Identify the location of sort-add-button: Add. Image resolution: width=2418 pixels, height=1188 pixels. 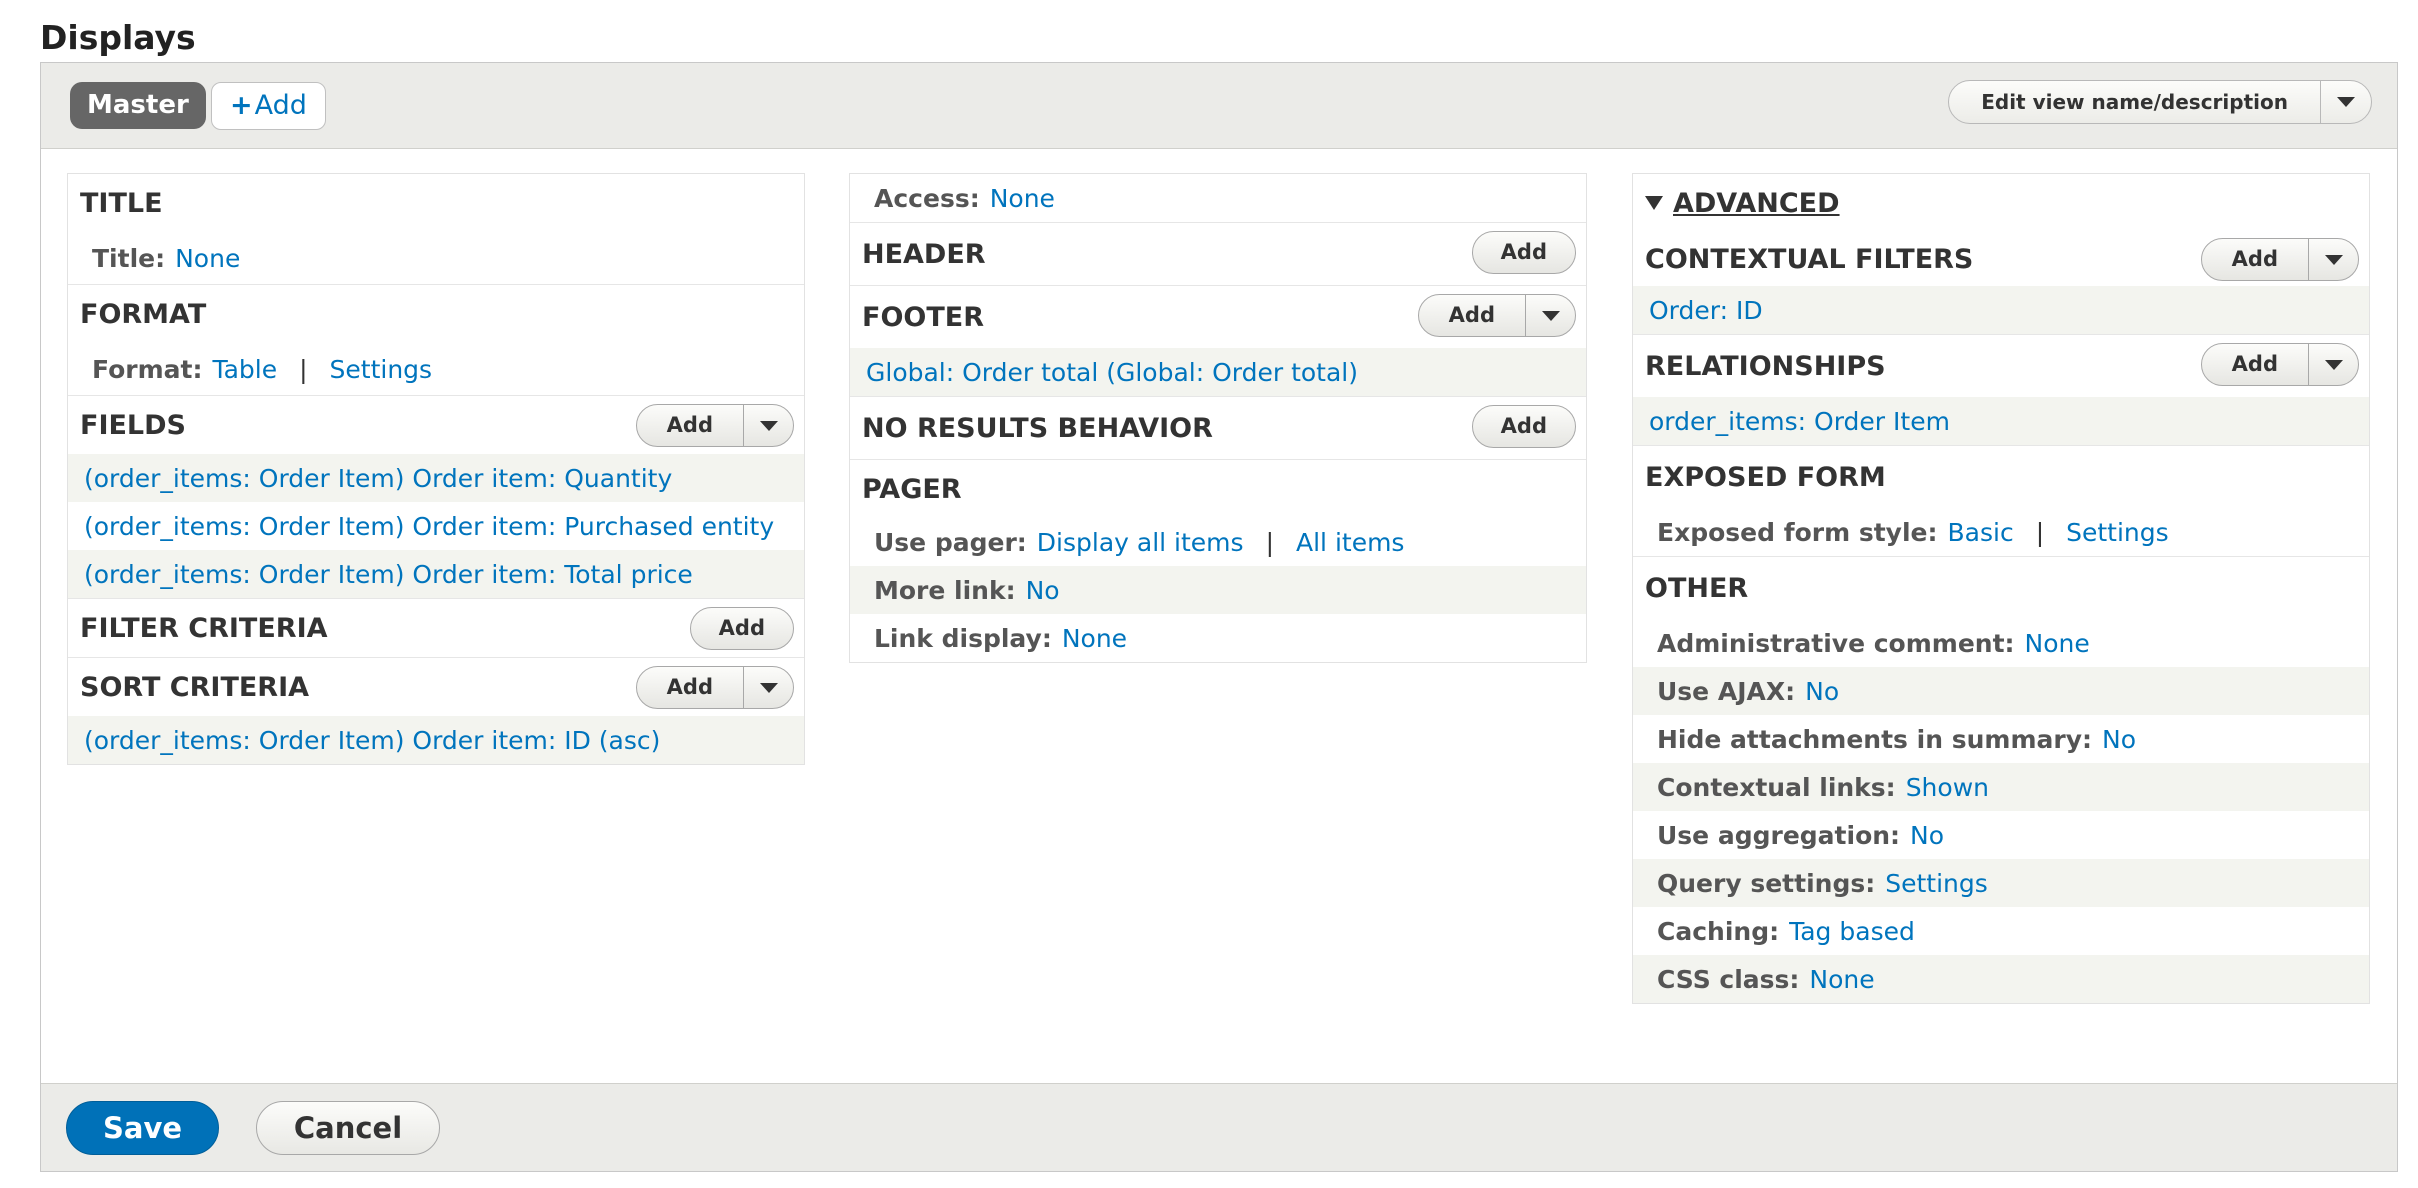
(690, 687).